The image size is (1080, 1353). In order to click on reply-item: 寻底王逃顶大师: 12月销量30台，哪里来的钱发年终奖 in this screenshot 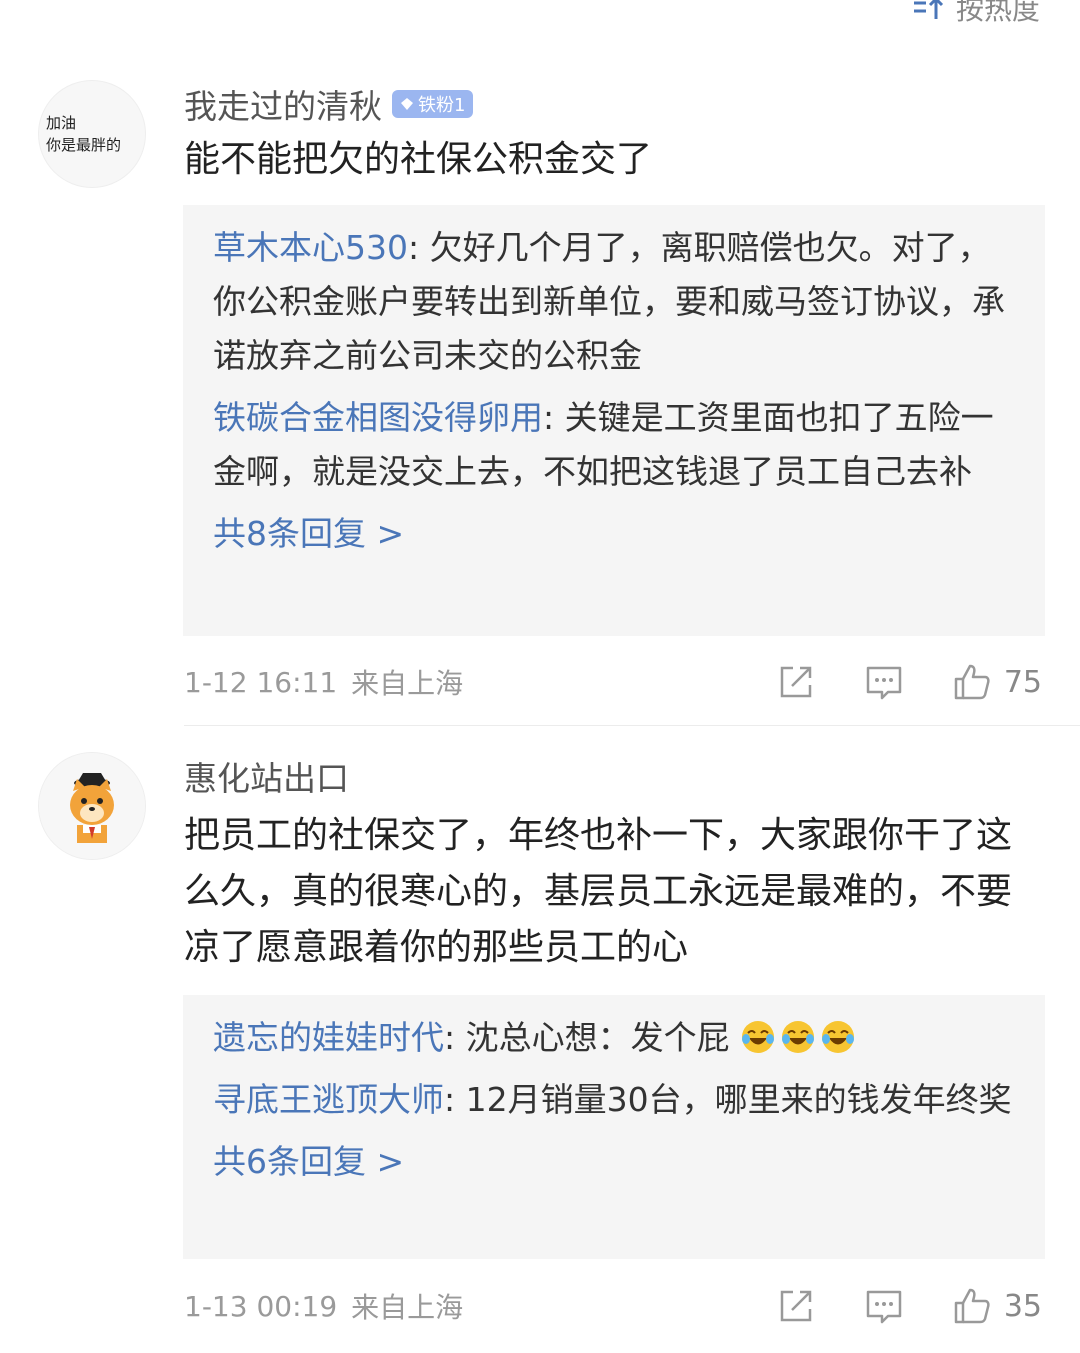, I will do `click(614, 1100)`.